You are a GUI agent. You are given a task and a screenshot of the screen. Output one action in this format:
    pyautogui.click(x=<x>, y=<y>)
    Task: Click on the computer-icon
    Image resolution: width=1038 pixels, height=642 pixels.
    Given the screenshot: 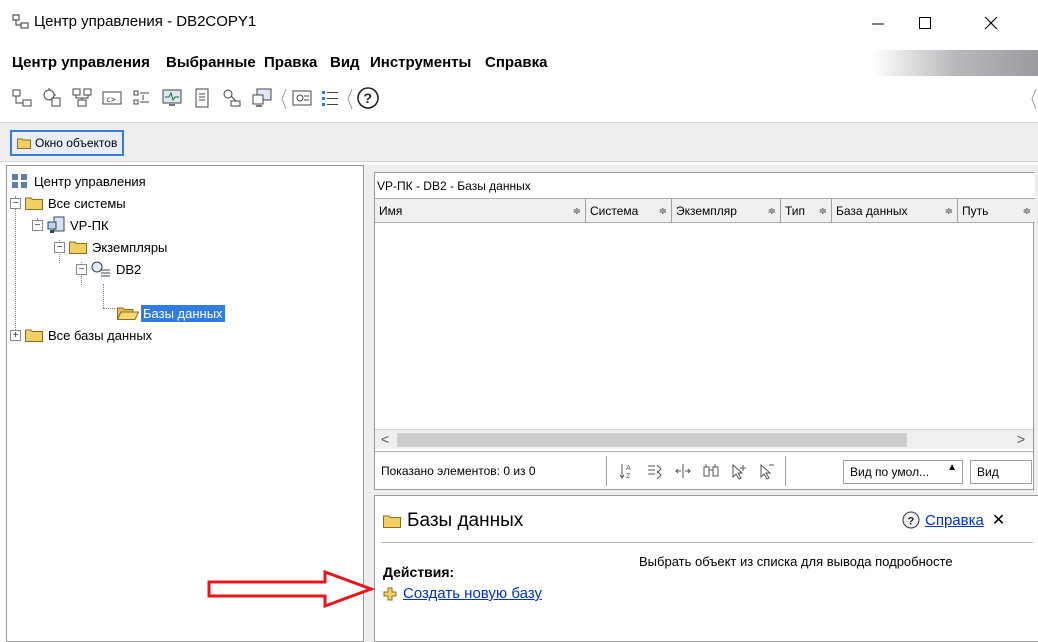 What is the action you would take?
    pyautogui.click(x=56, y=224)
    